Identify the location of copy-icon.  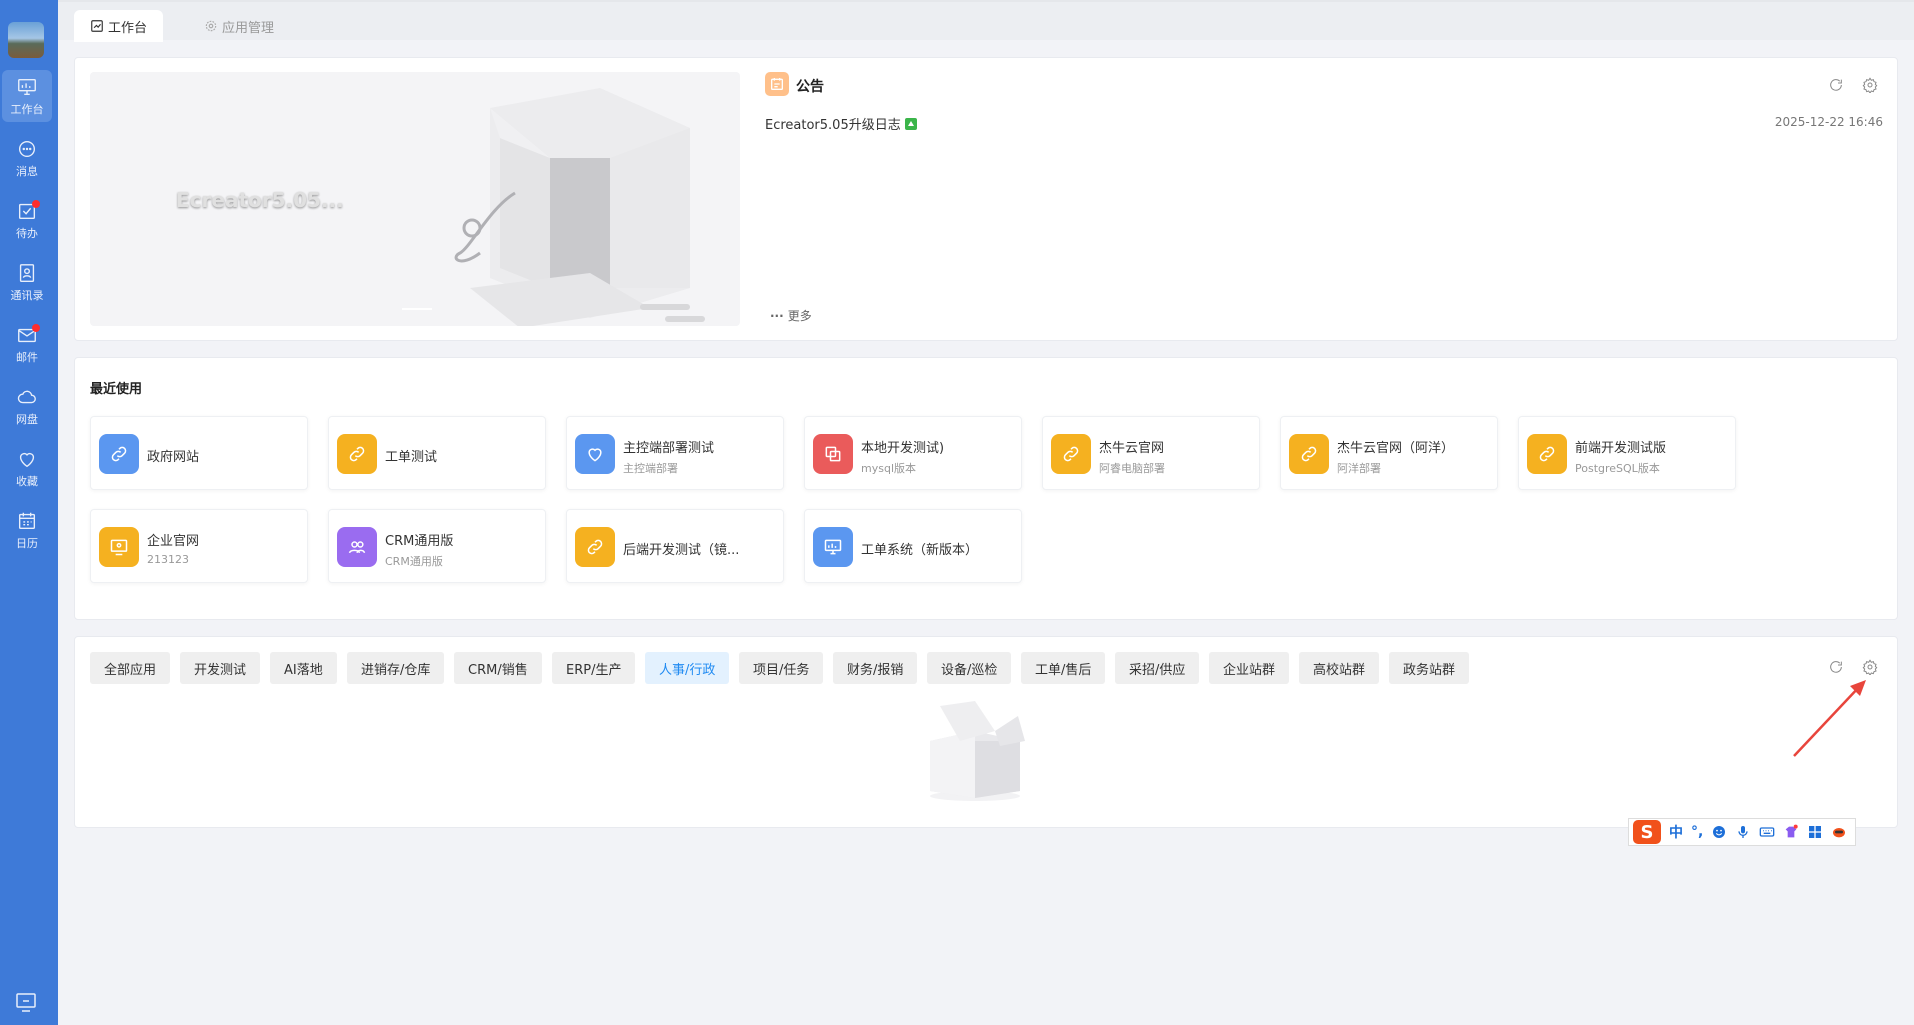
(833, 454).